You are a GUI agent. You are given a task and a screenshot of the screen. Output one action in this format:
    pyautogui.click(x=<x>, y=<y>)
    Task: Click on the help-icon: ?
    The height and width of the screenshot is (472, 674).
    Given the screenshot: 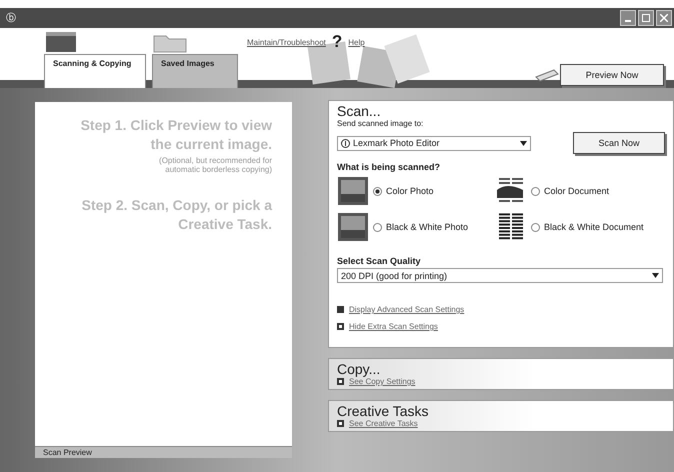 What is the action you would take?
    pyautogui.click(x=337, y=42)
    